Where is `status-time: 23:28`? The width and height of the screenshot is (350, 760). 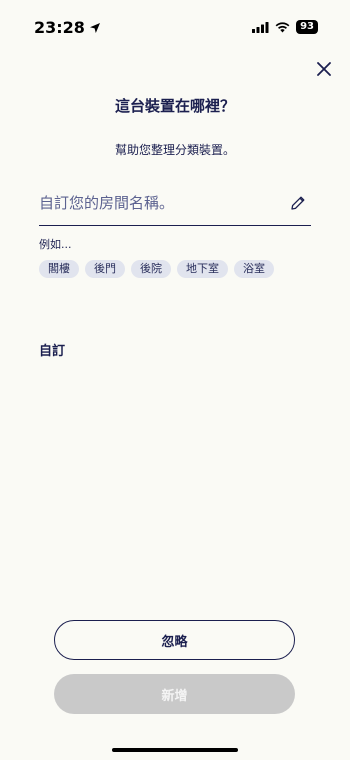 status-time: 23:28 is located at coordinates (67, 27).